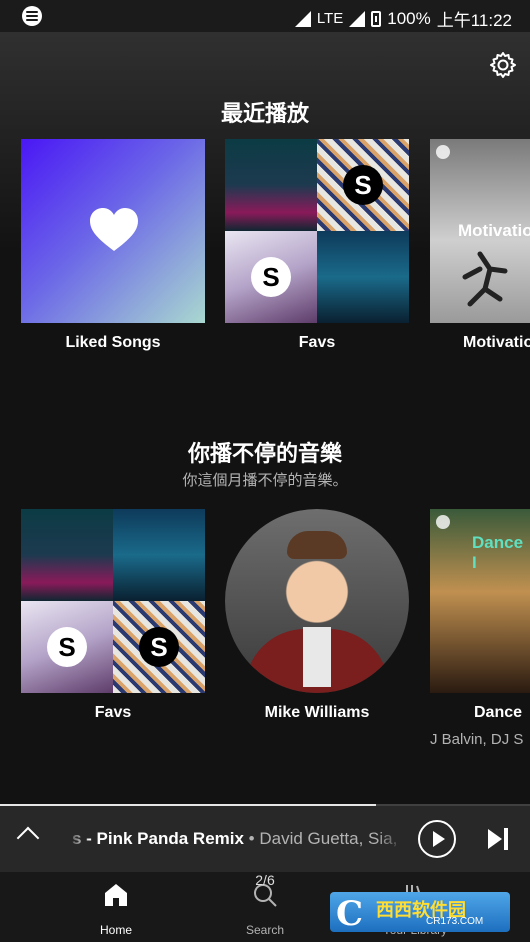  Describe the element at coordinates (376, 18) in the screenshot. I see `battery-icon` at that location.